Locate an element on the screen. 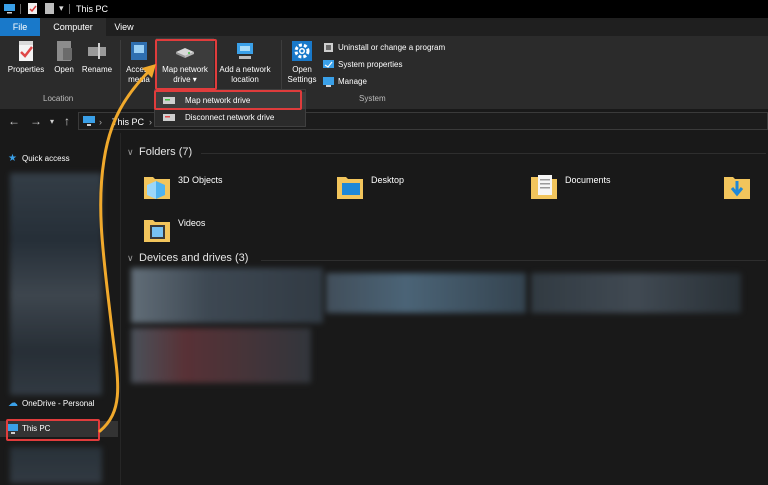 The width and height of the screenshot is (768, 485). customize-quick-access-icon: ▾ is located at coordinates (61, 8).